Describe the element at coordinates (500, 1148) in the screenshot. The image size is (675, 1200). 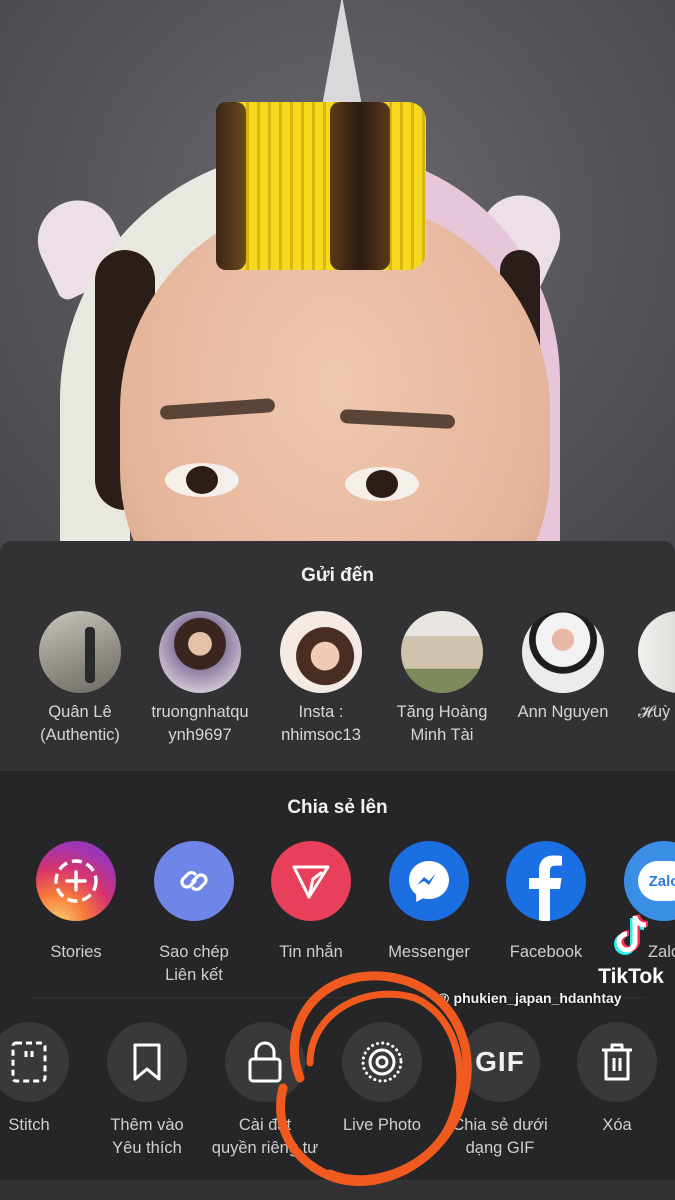
I see `action-label: dạng GIF` at that location.